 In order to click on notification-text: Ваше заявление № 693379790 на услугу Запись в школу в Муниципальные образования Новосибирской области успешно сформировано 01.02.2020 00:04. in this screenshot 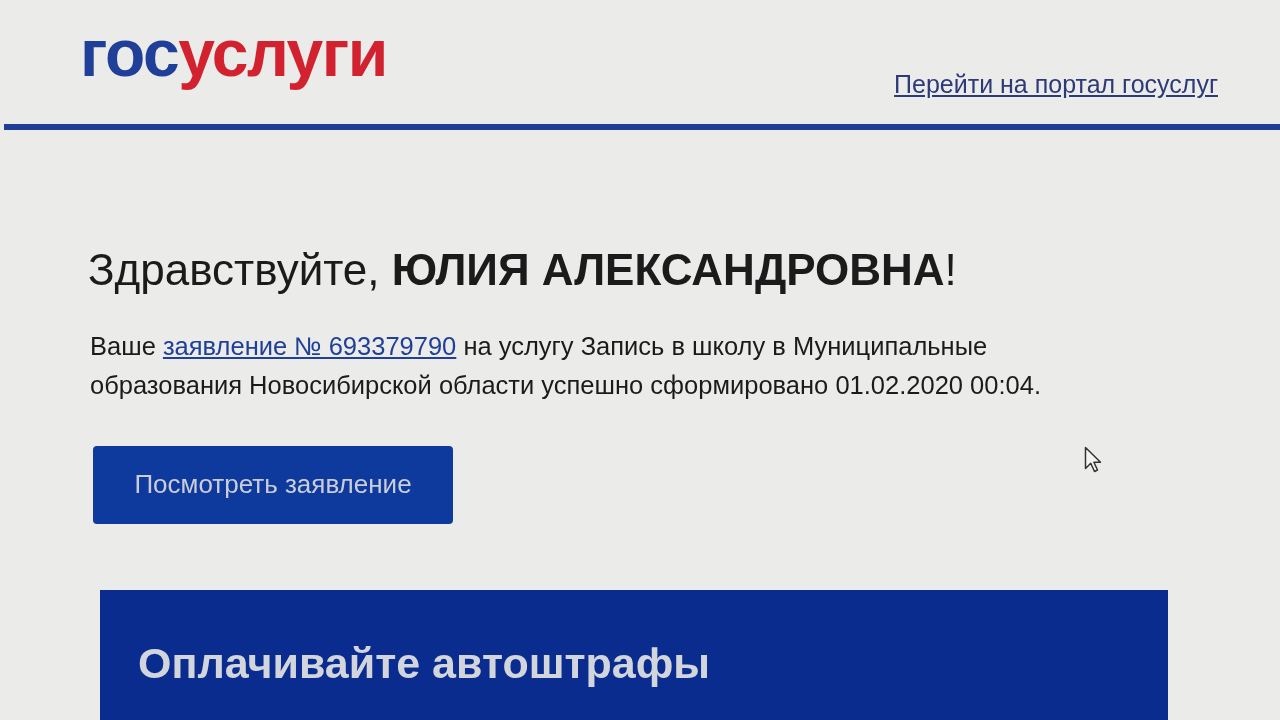, I will do `click(566, 366)`.